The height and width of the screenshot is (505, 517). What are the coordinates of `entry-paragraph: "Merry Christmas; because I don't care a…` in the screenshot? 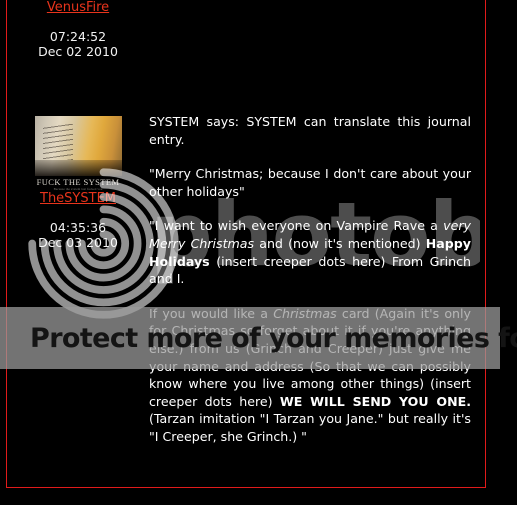 It's located at (310, 182).